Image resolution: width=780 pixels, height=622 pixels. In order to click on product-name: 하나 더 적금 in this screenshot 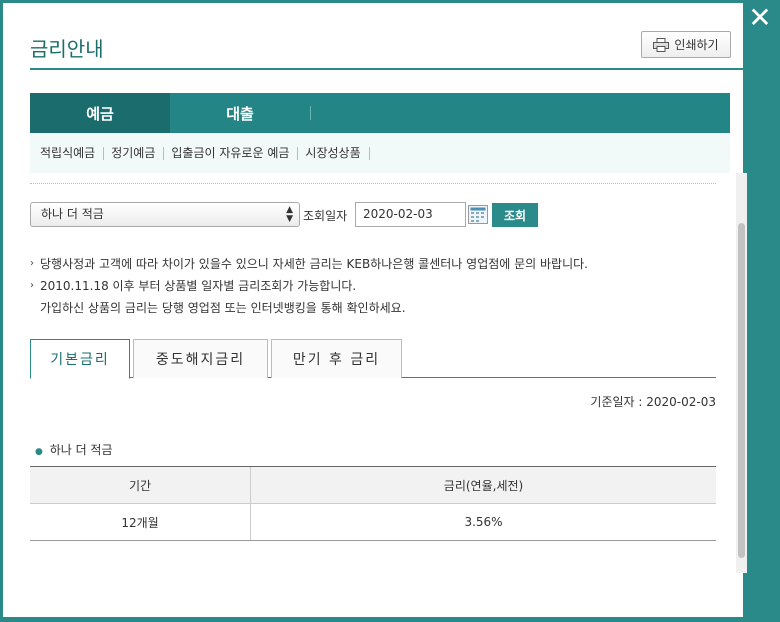, I will do `click(81, 450)`.